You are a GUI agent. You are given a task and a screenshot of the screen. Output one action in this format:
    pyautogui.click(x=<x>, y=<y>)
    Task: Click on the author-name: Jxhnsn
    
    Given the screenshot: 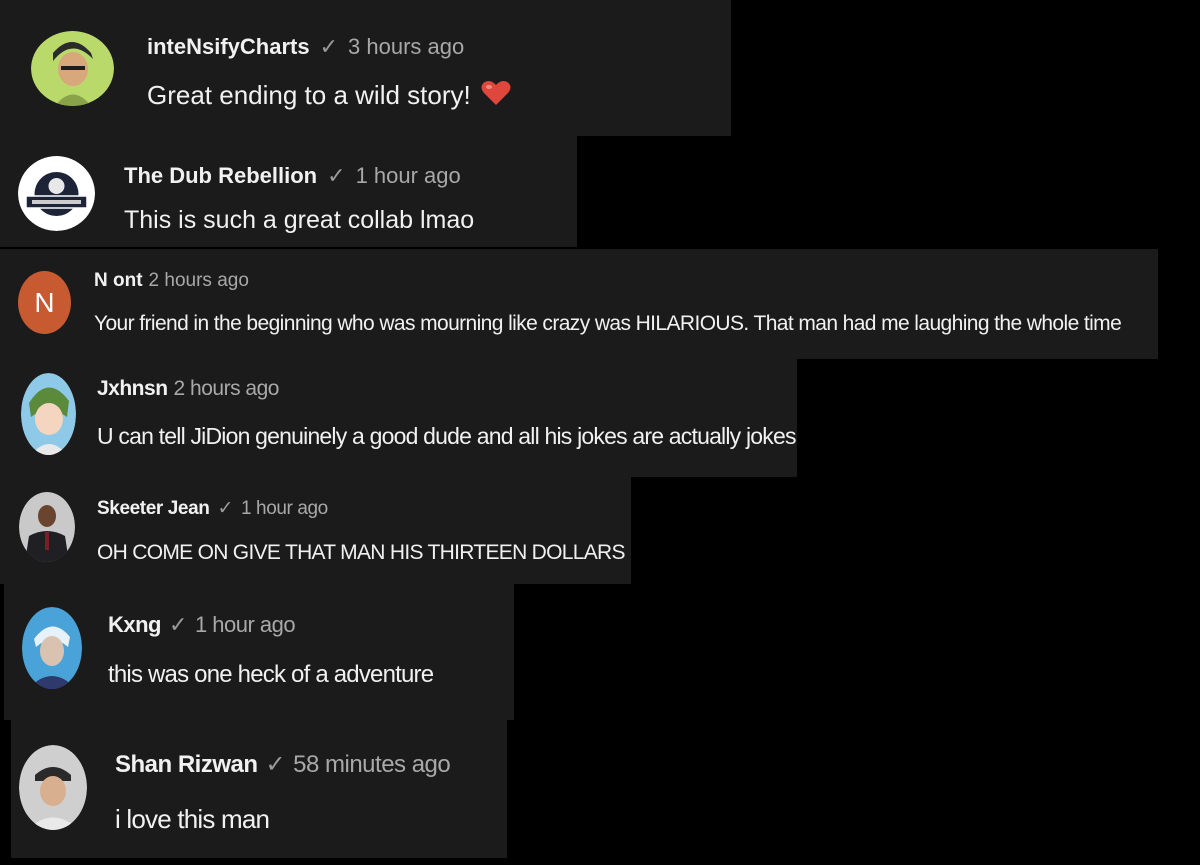 What is the action you would take?
    pyautogui.click(x=132, y=389)
    